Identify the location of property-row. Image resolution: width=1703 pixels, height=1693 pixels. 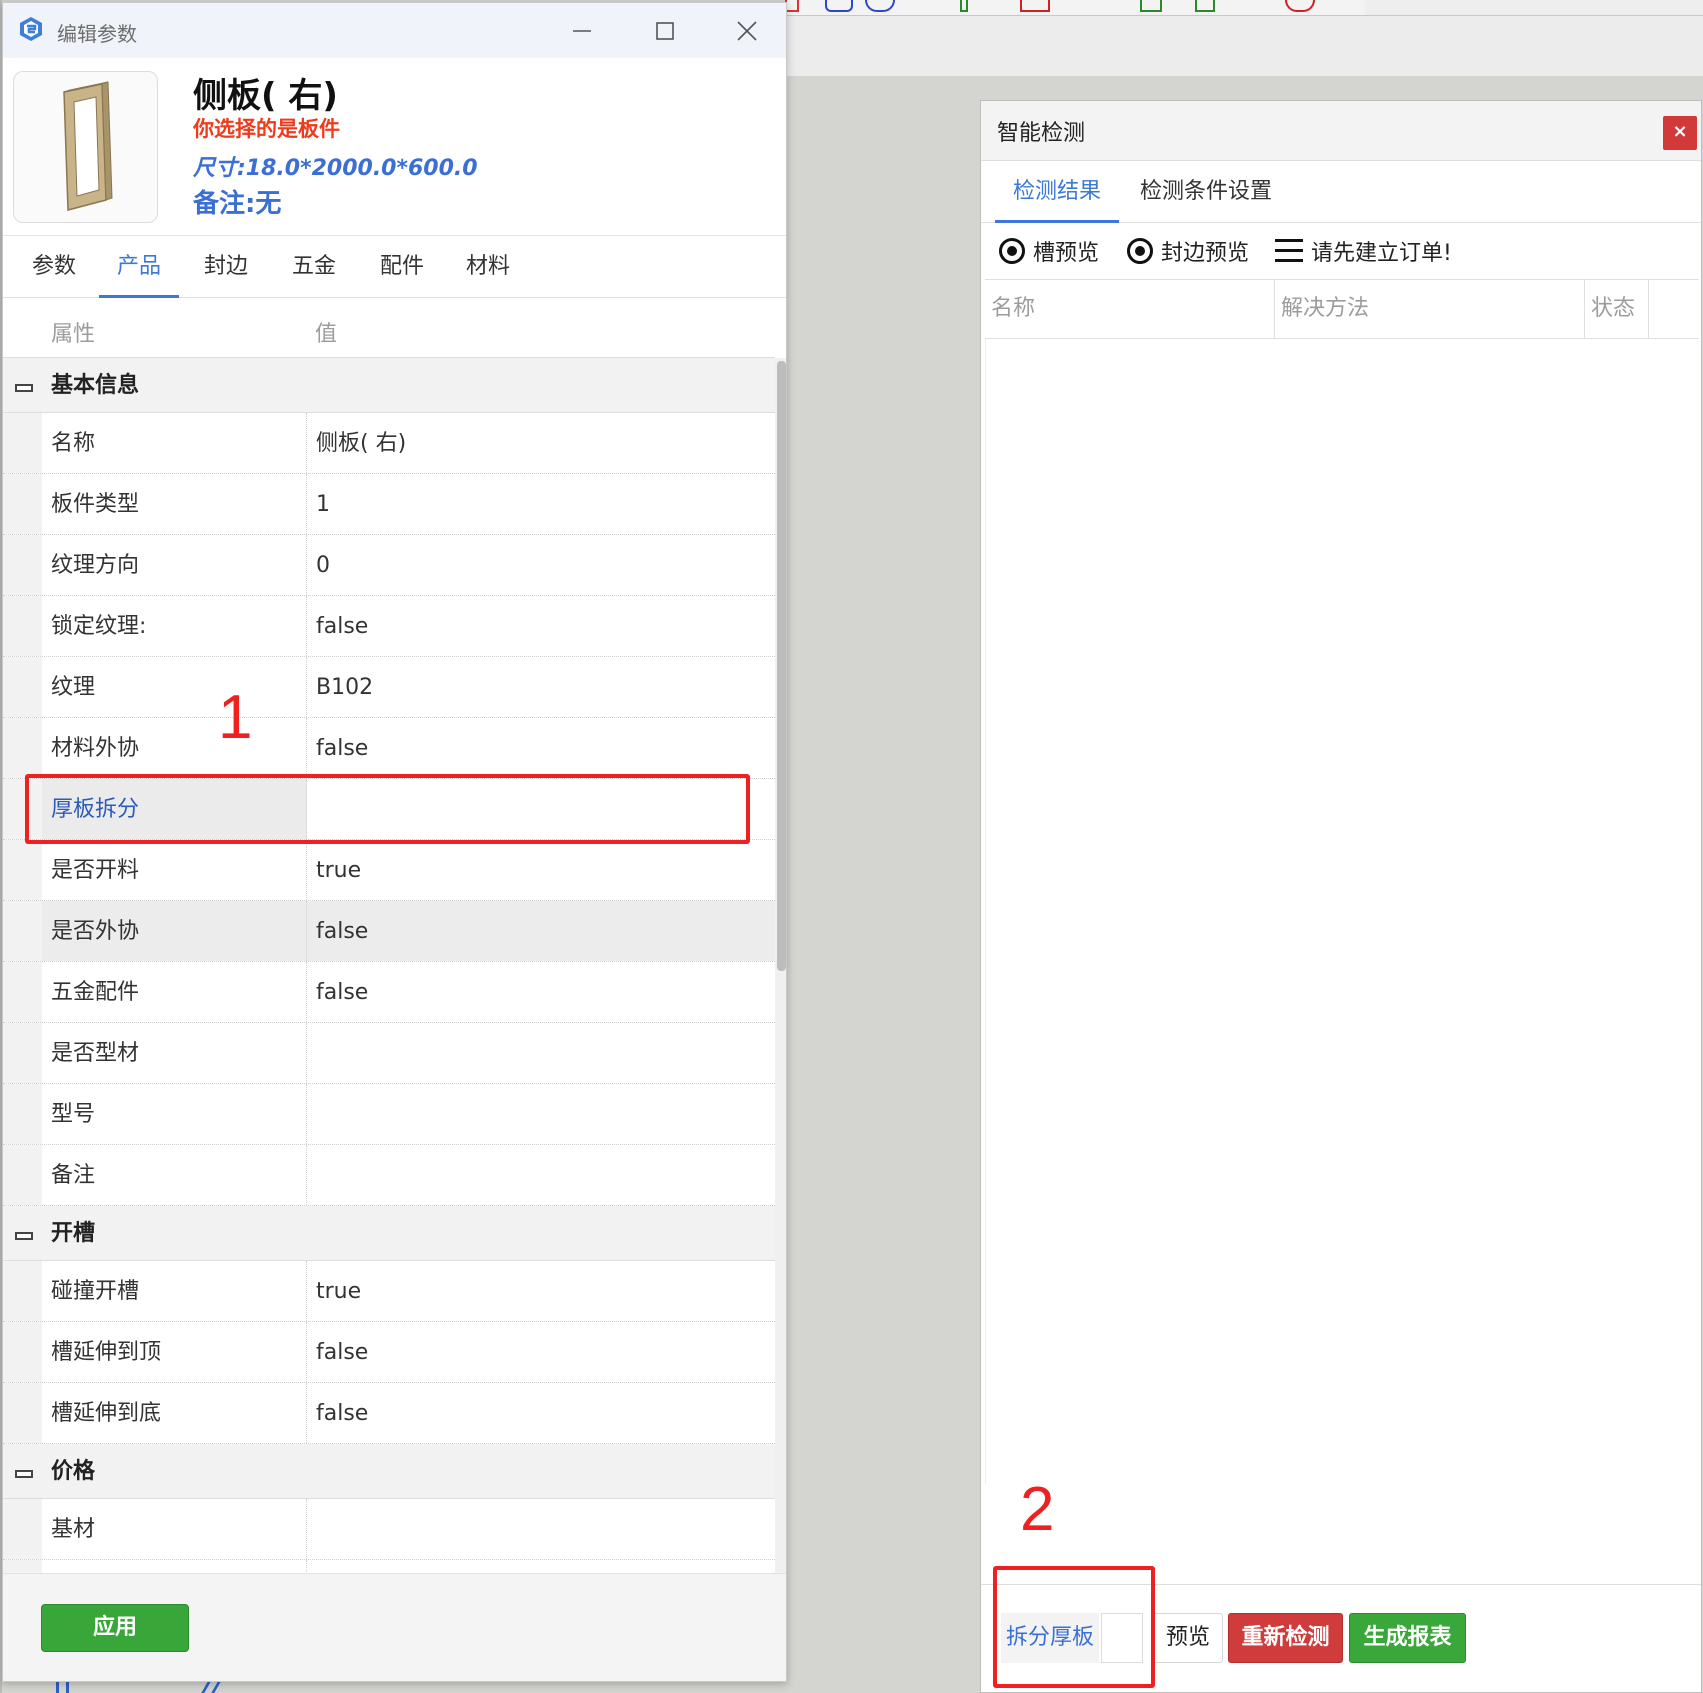
(389, 1566).